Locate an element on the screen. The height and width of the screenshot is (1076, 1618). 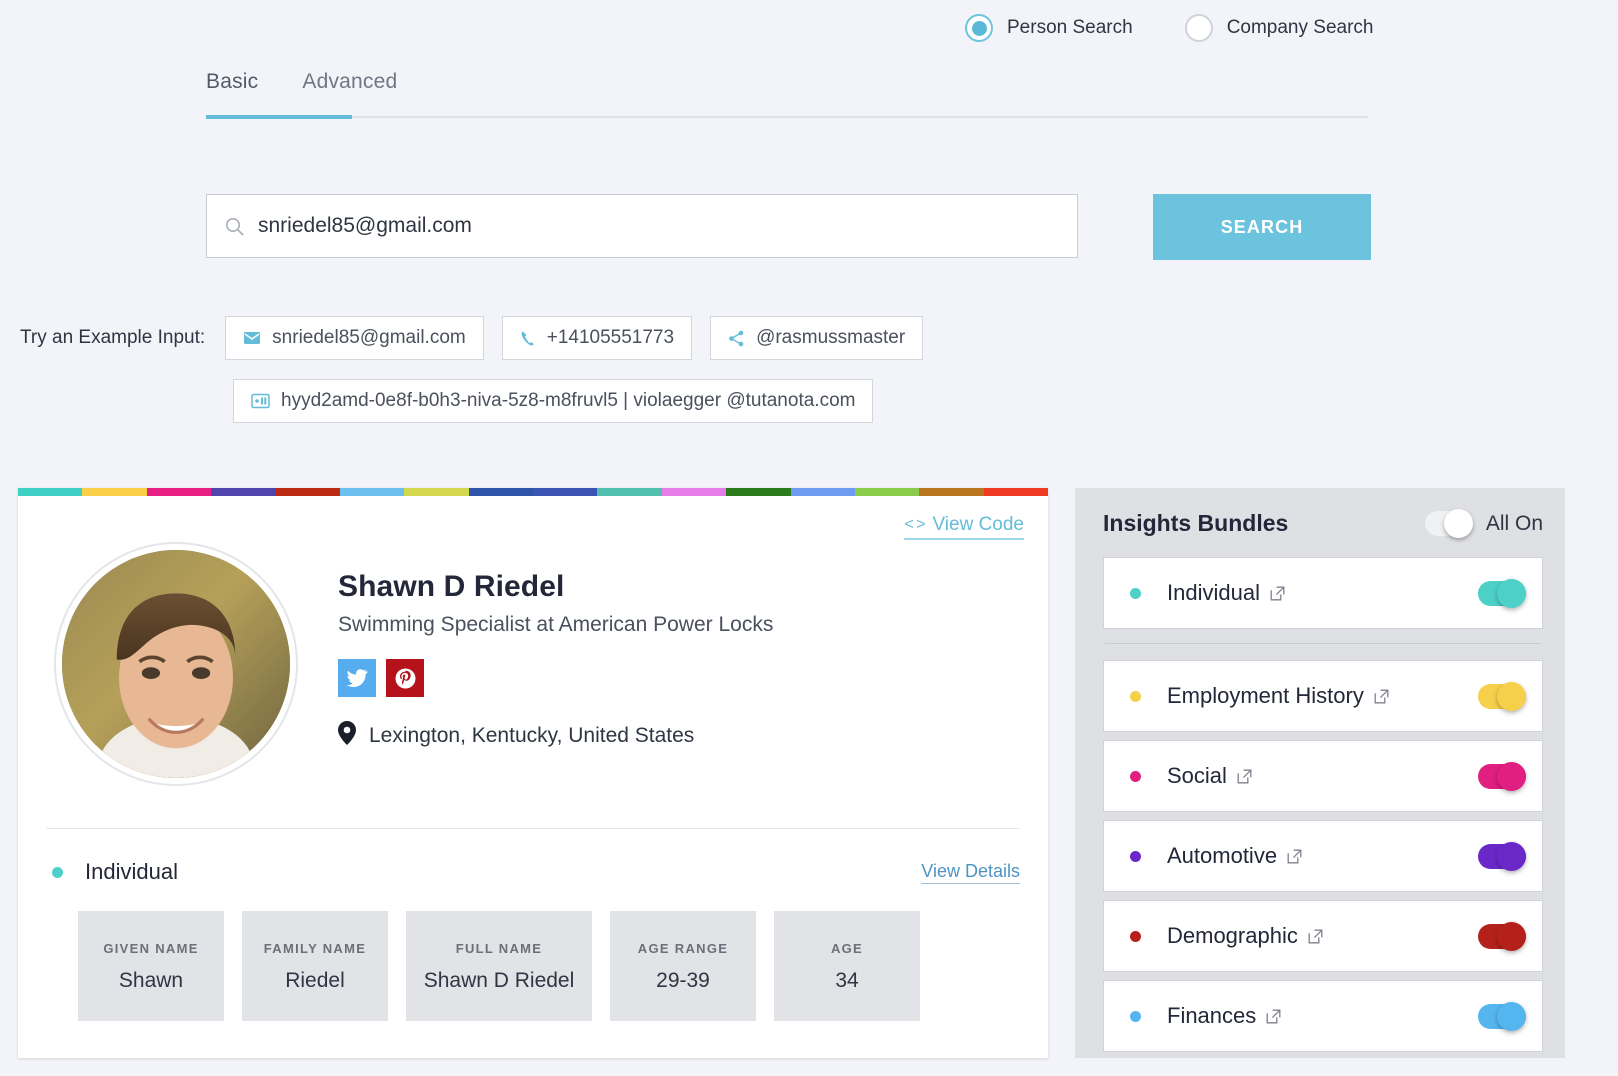
bundle-row-employment-history: Employment History is located at coordinates (1323, 696).